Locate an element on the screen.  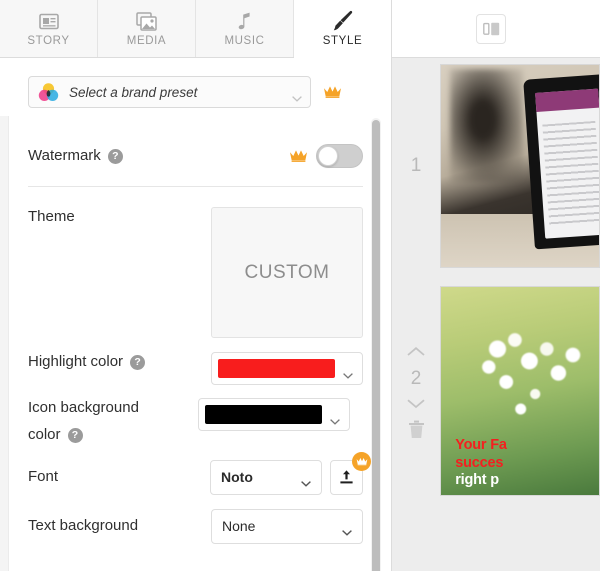
scene2-overlay-line2: succes is located at coordinates (479, 462).